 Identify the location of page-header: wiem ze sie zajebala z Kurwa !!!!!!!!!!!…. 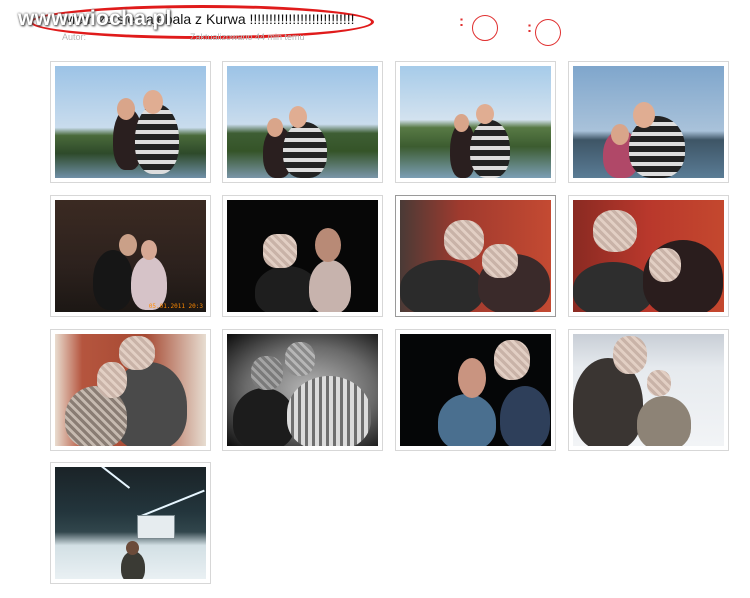
(375, 28).